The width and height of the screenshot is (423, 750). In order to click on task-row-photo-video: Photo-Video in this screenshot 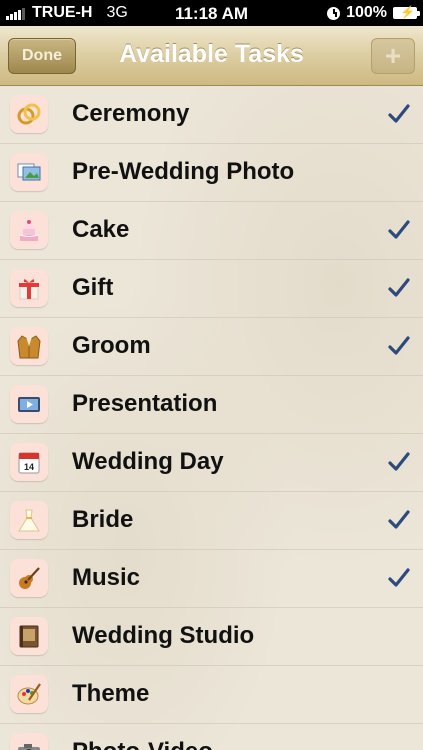, I will do `click(211, 737)`.